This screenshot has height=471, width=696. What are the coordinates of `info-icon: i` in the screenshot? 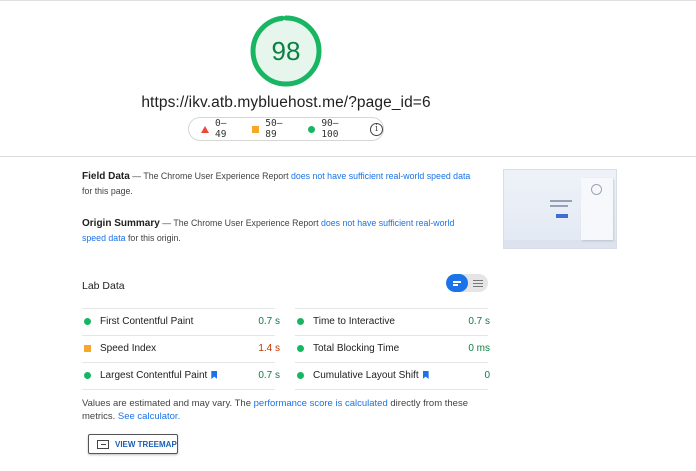 It's located at (376, 129).